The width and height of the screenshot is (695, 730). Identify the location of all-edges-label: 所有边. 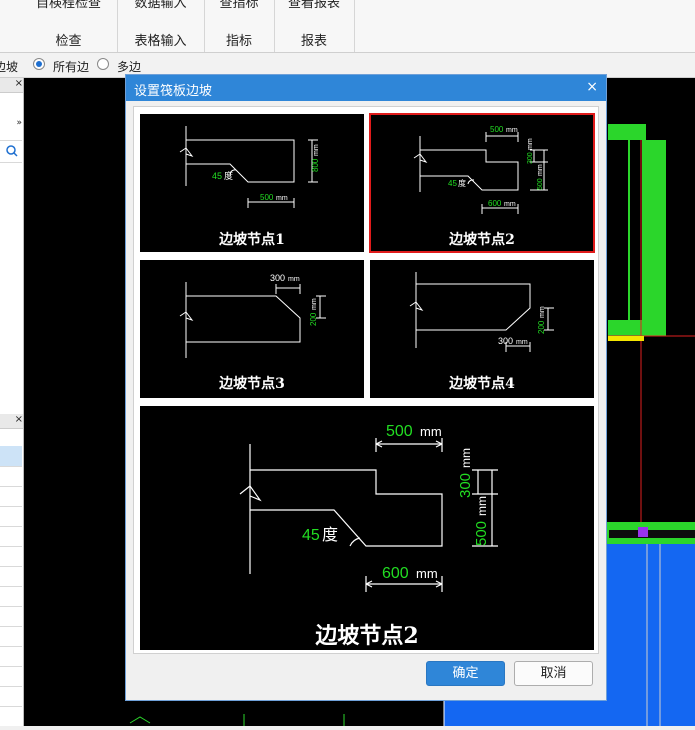
(71, 66).